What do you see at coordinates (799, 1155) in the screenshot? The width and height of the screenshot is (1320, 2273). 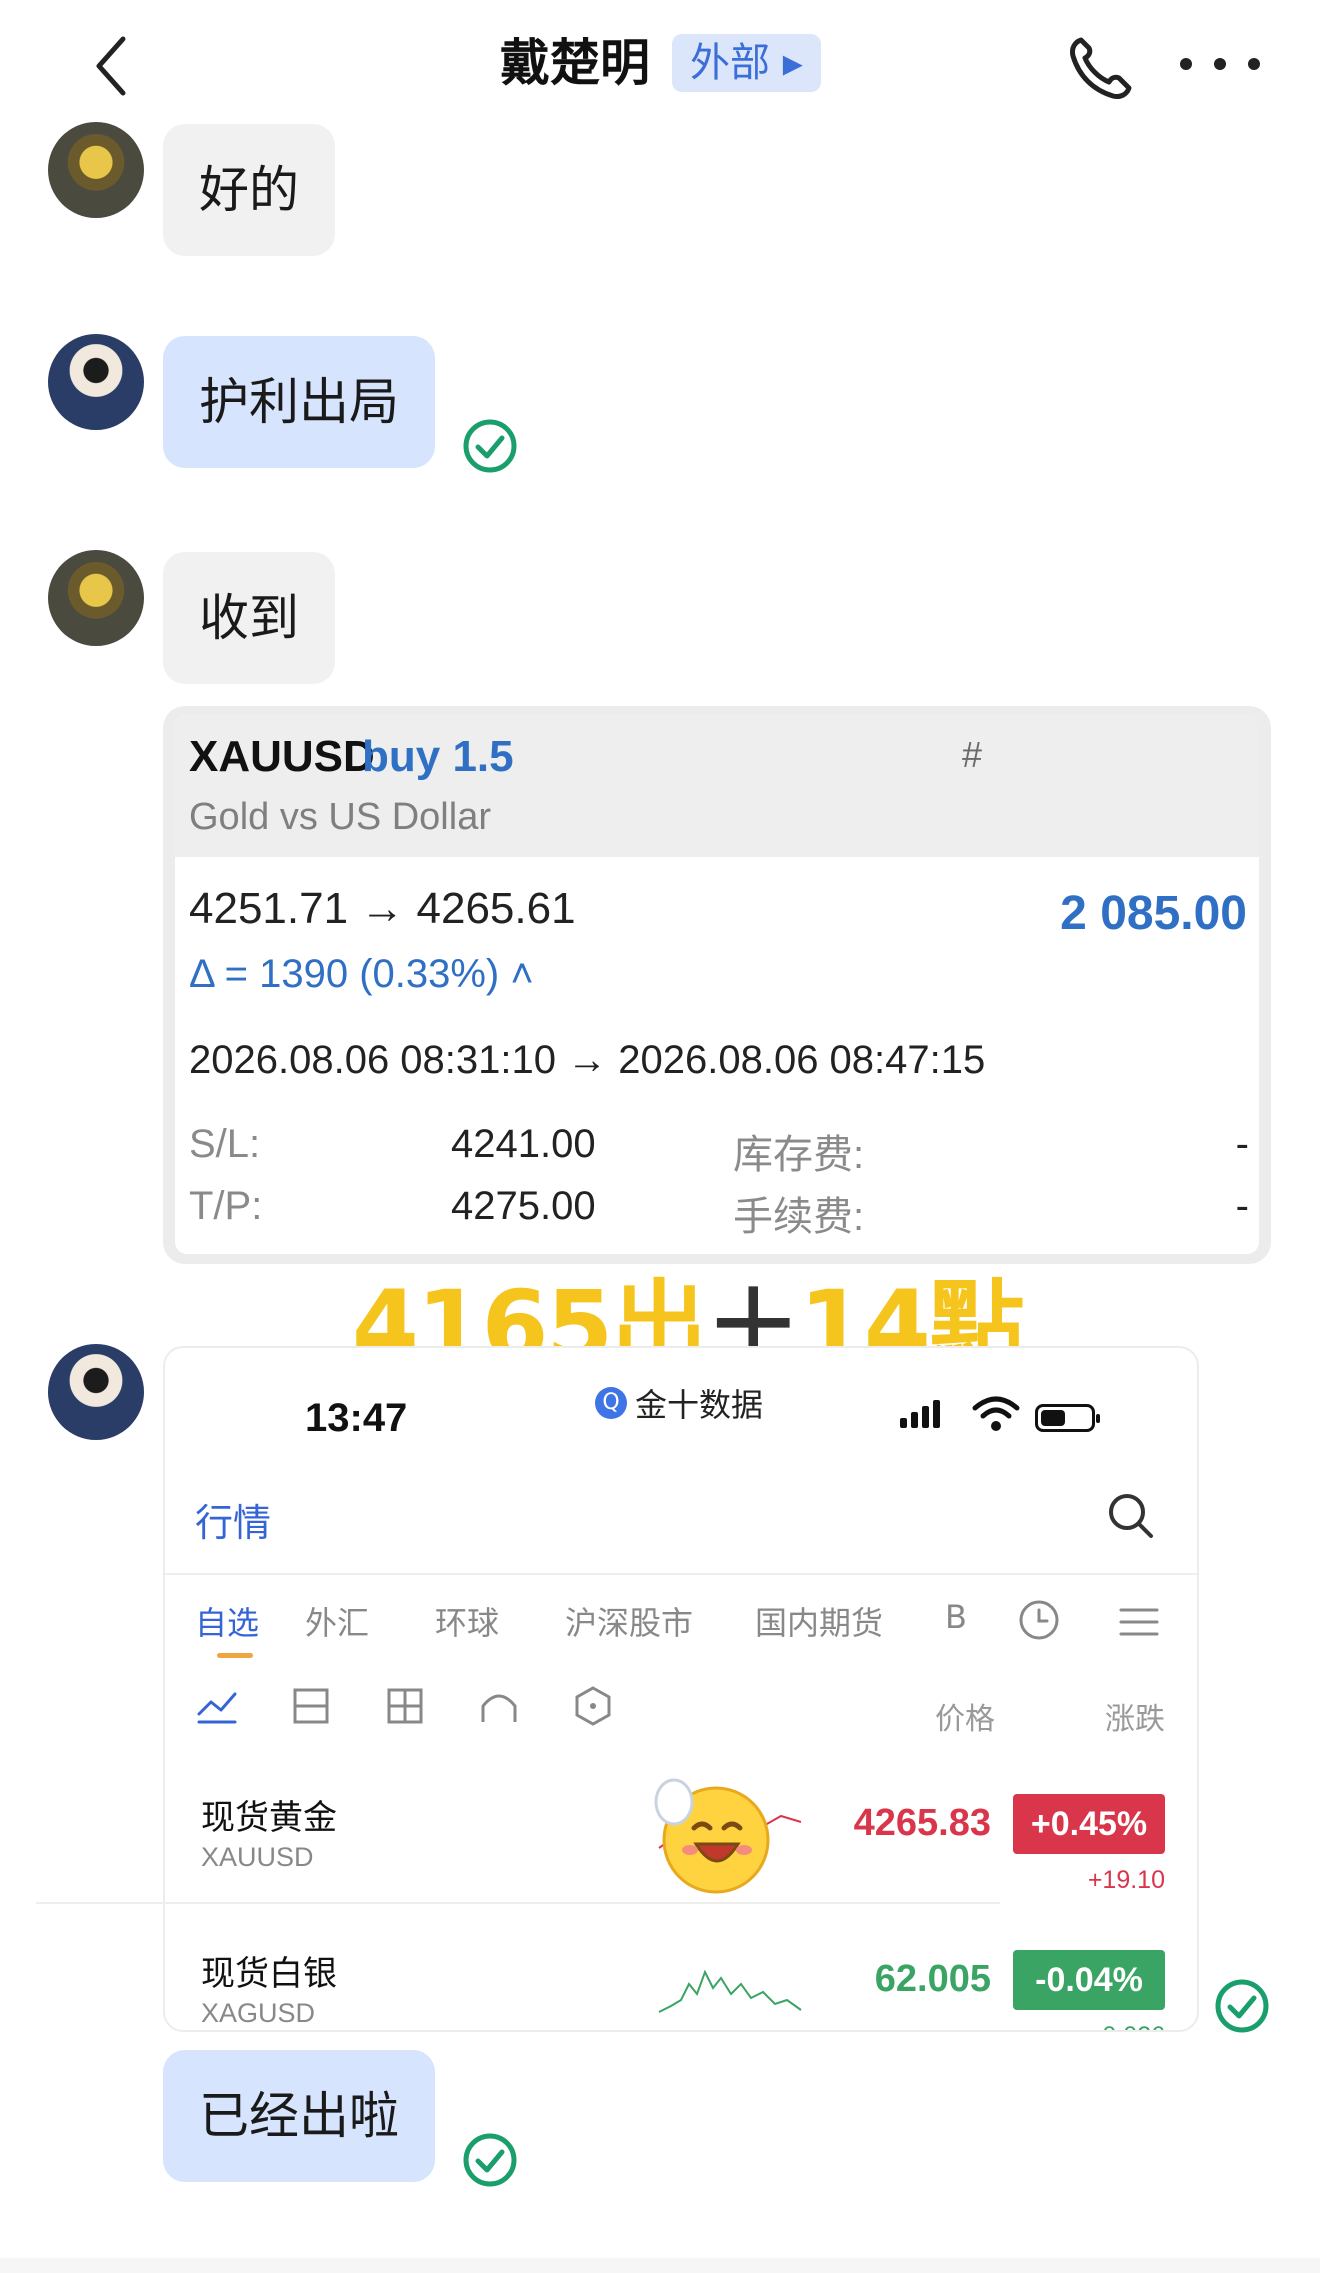 I see `swap-label: 库存费:` at bounding box center [799, 1155].